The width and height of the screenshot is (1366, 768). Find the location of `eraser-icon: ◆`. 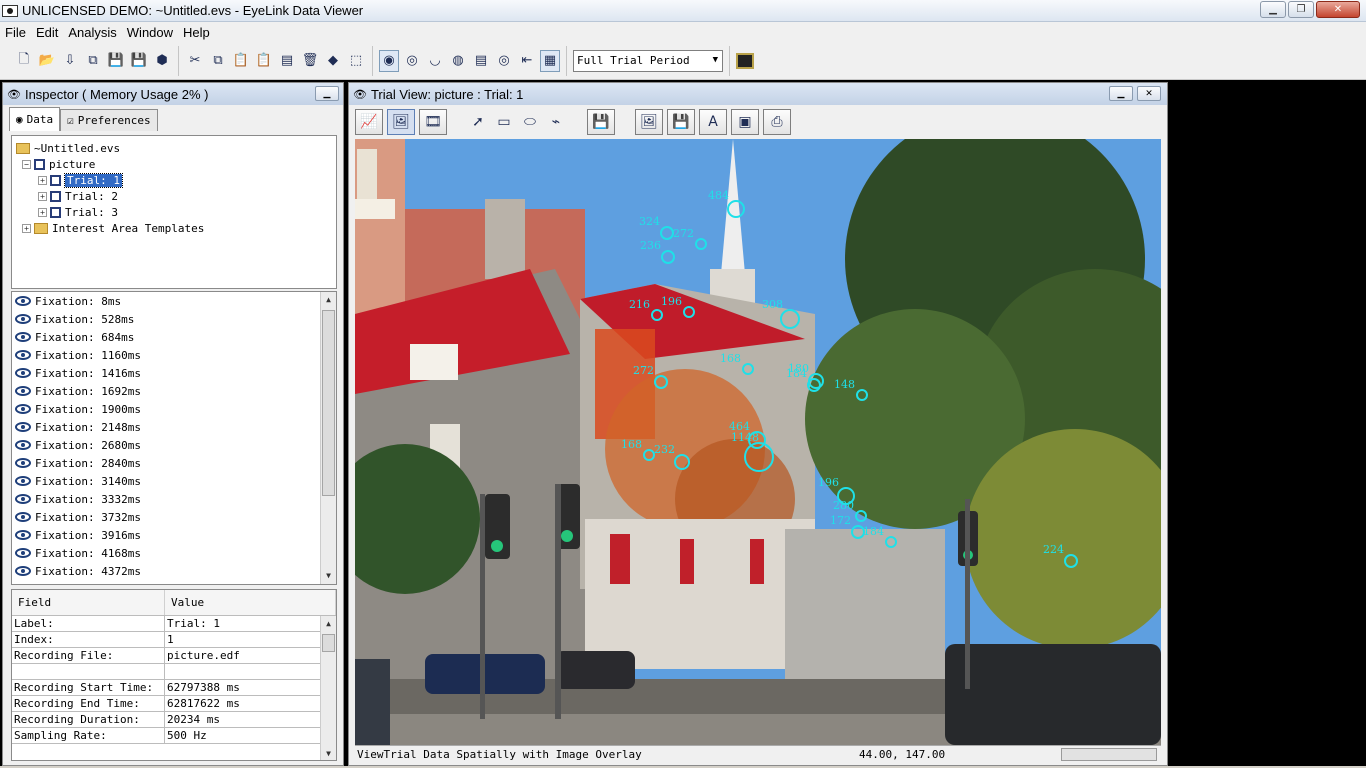

eraser-icon: ◆ is located at coordinates (333, 61).